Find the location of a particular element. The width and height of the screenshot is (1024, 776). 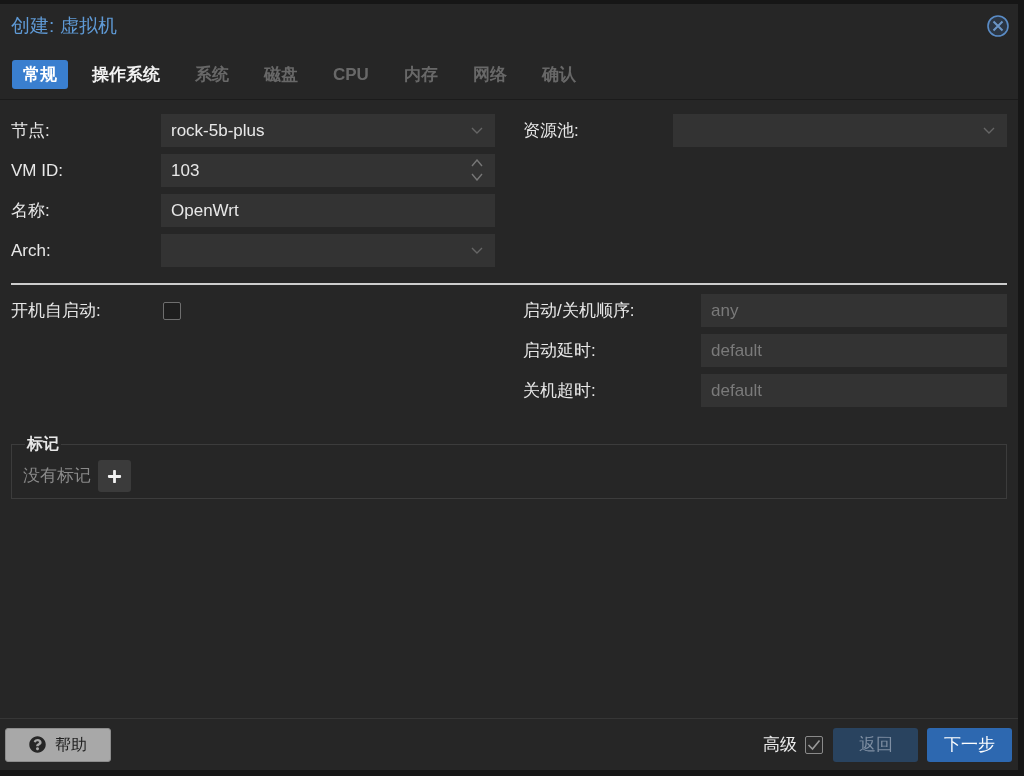

tab: 操作系统 is located at coordinates (126, 74).